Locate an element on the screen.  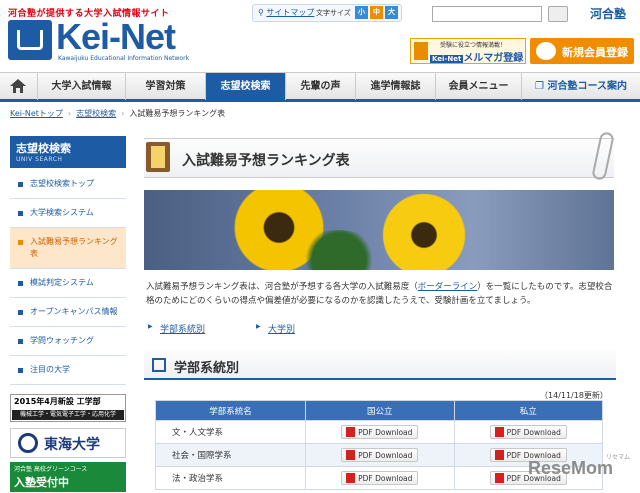
sidebar-subtitle: UNIV SEARCH is located at coordinates (39, 159).